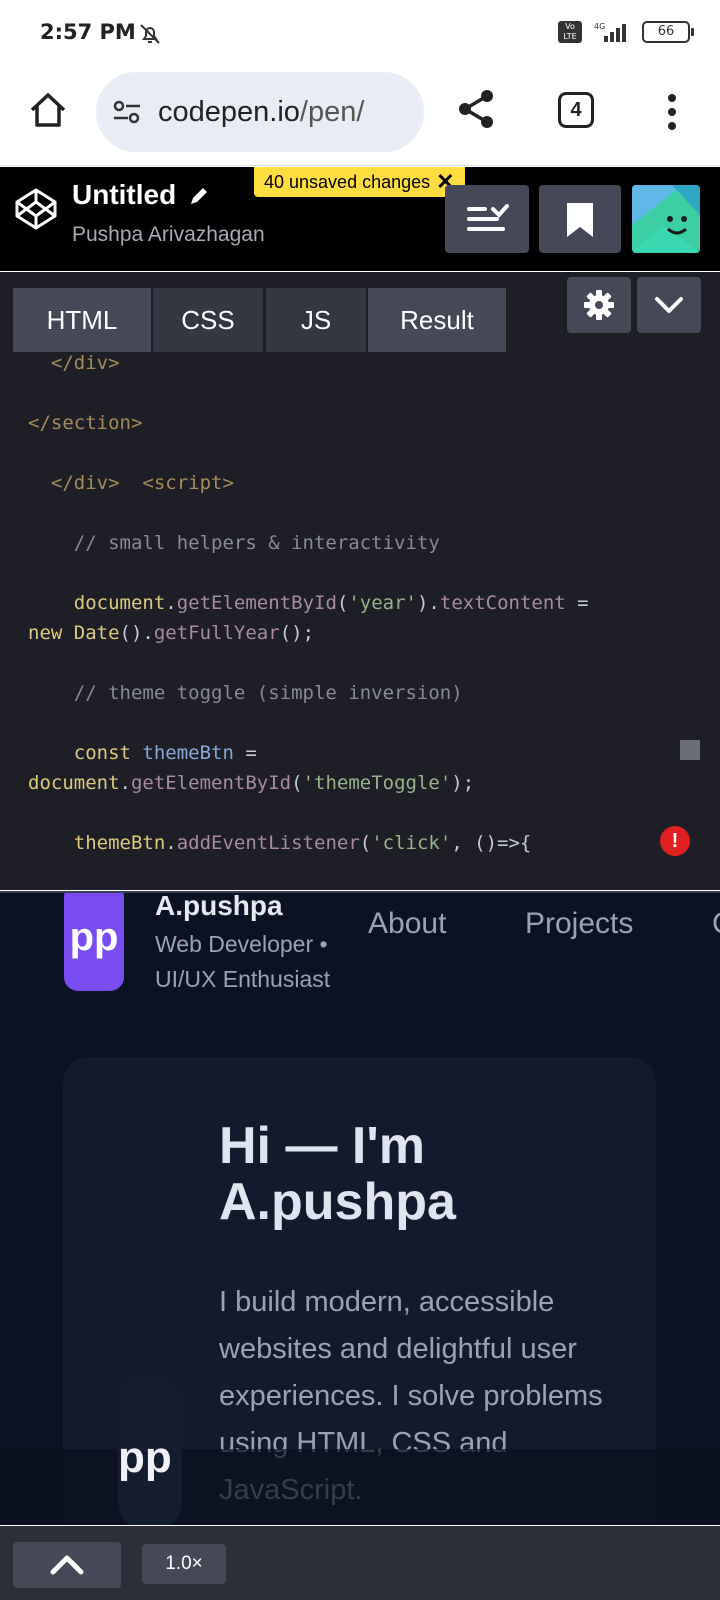 This screenshot has width=720, height=1600. Describe the element at coordinates (668, 32) in the screenshot. I see `battery-icon: 66` at that location.